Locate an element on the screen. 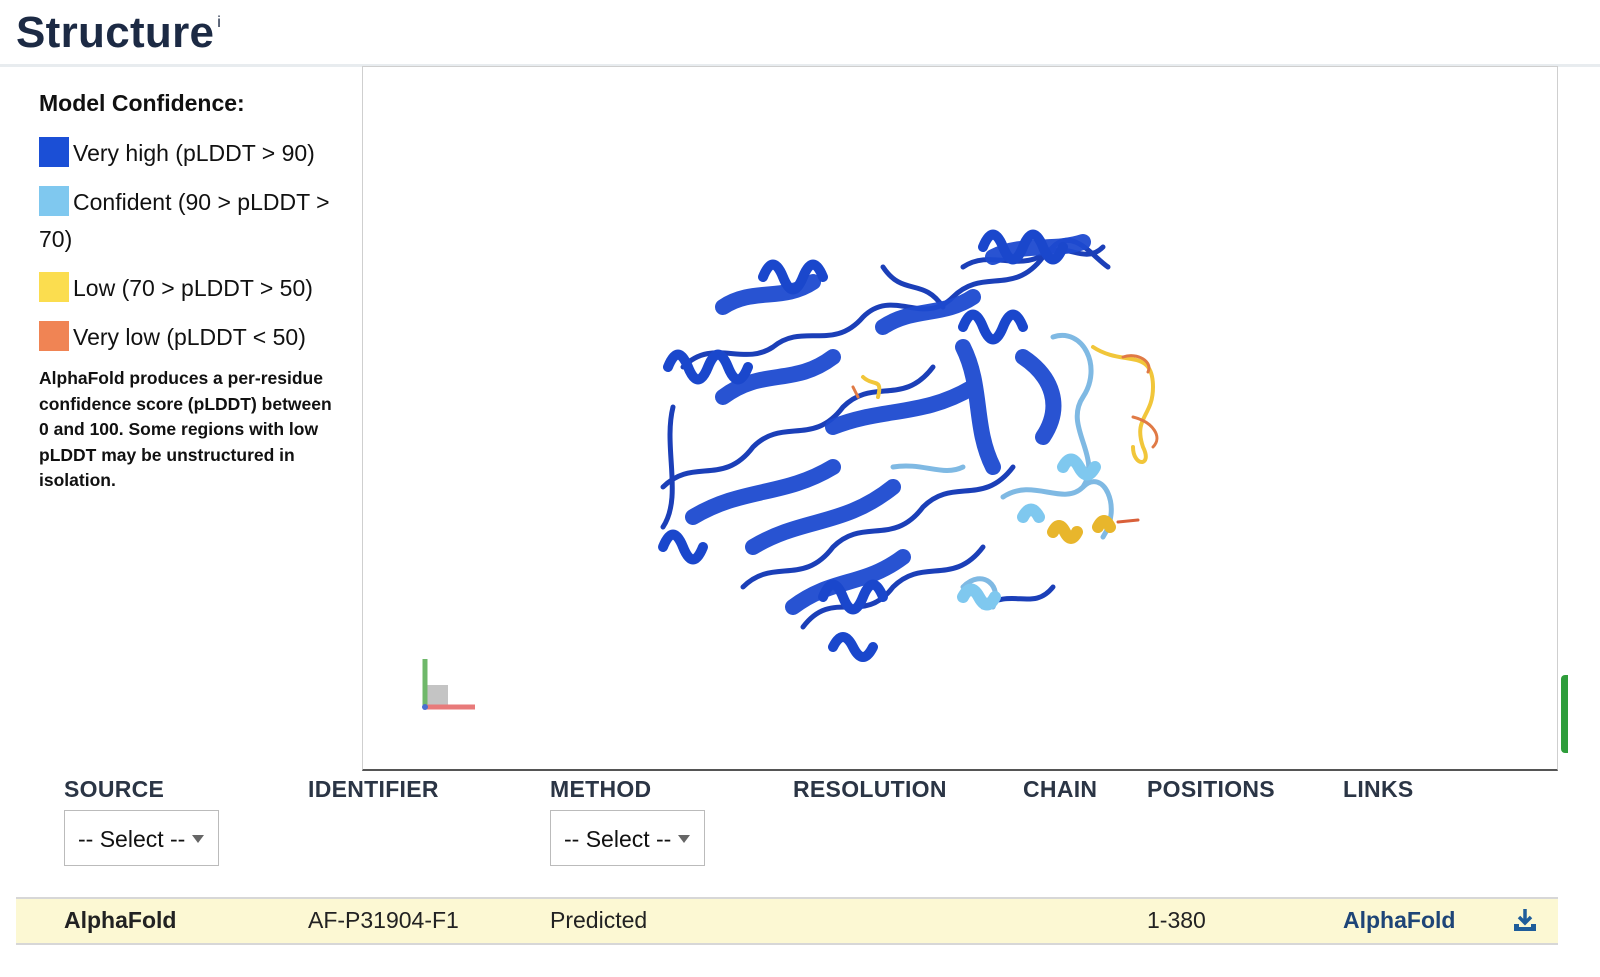 The image size is (1600, 977). section-title: Structure i is located at coordinates (118, 33).